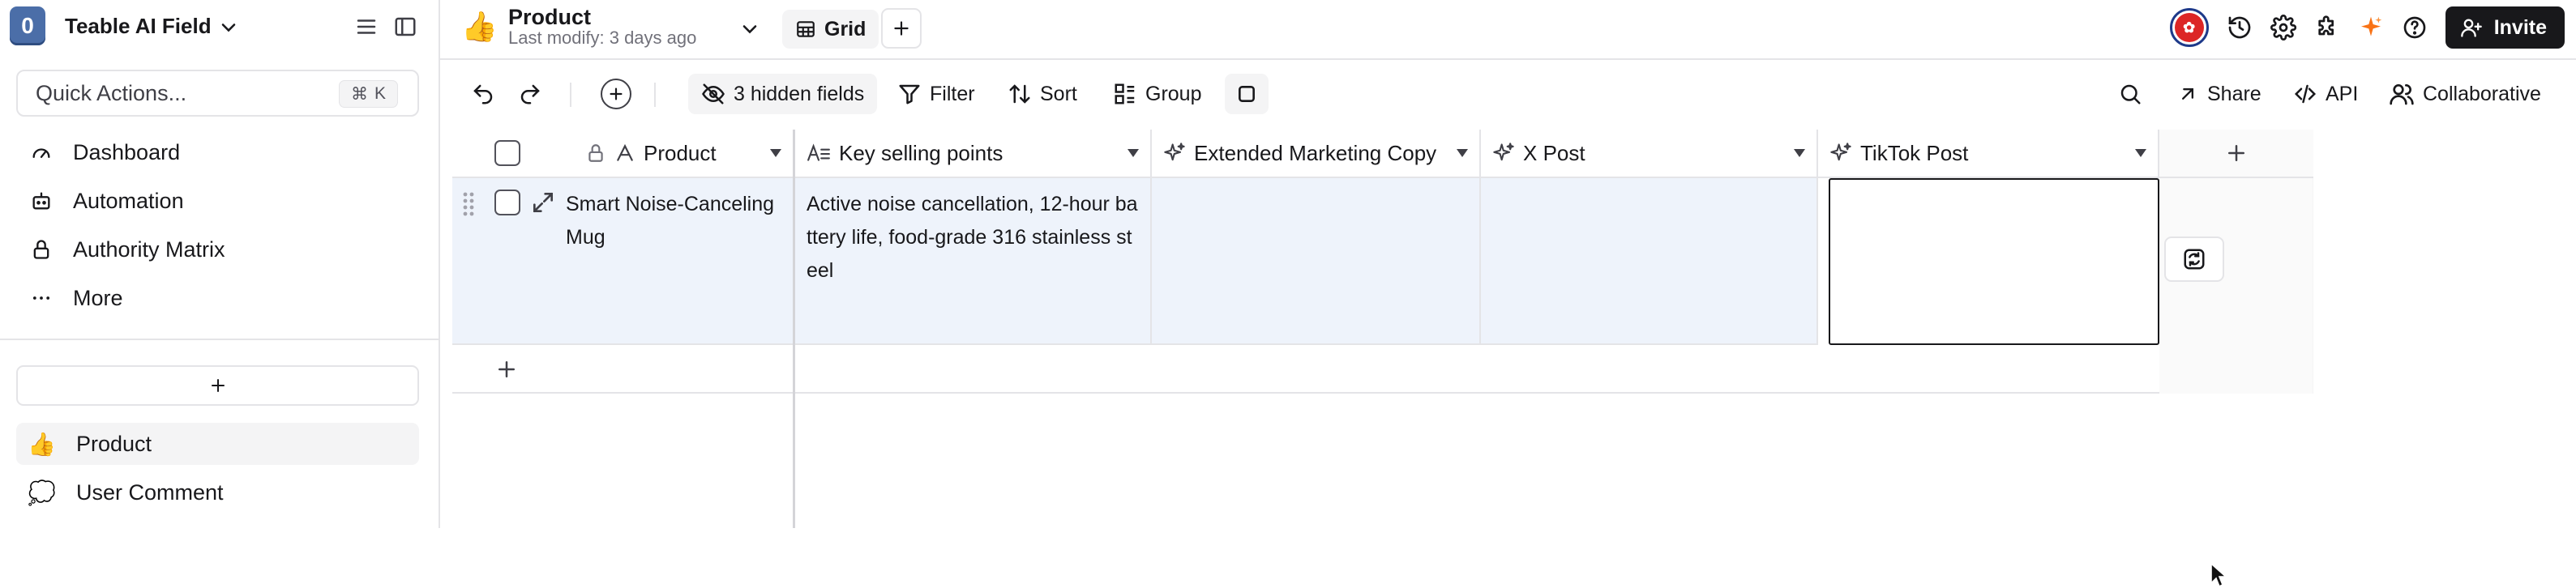 This screenshot has width=2576, height=588. I want to click on command-key-icon: ⌘, so click(359, 94).